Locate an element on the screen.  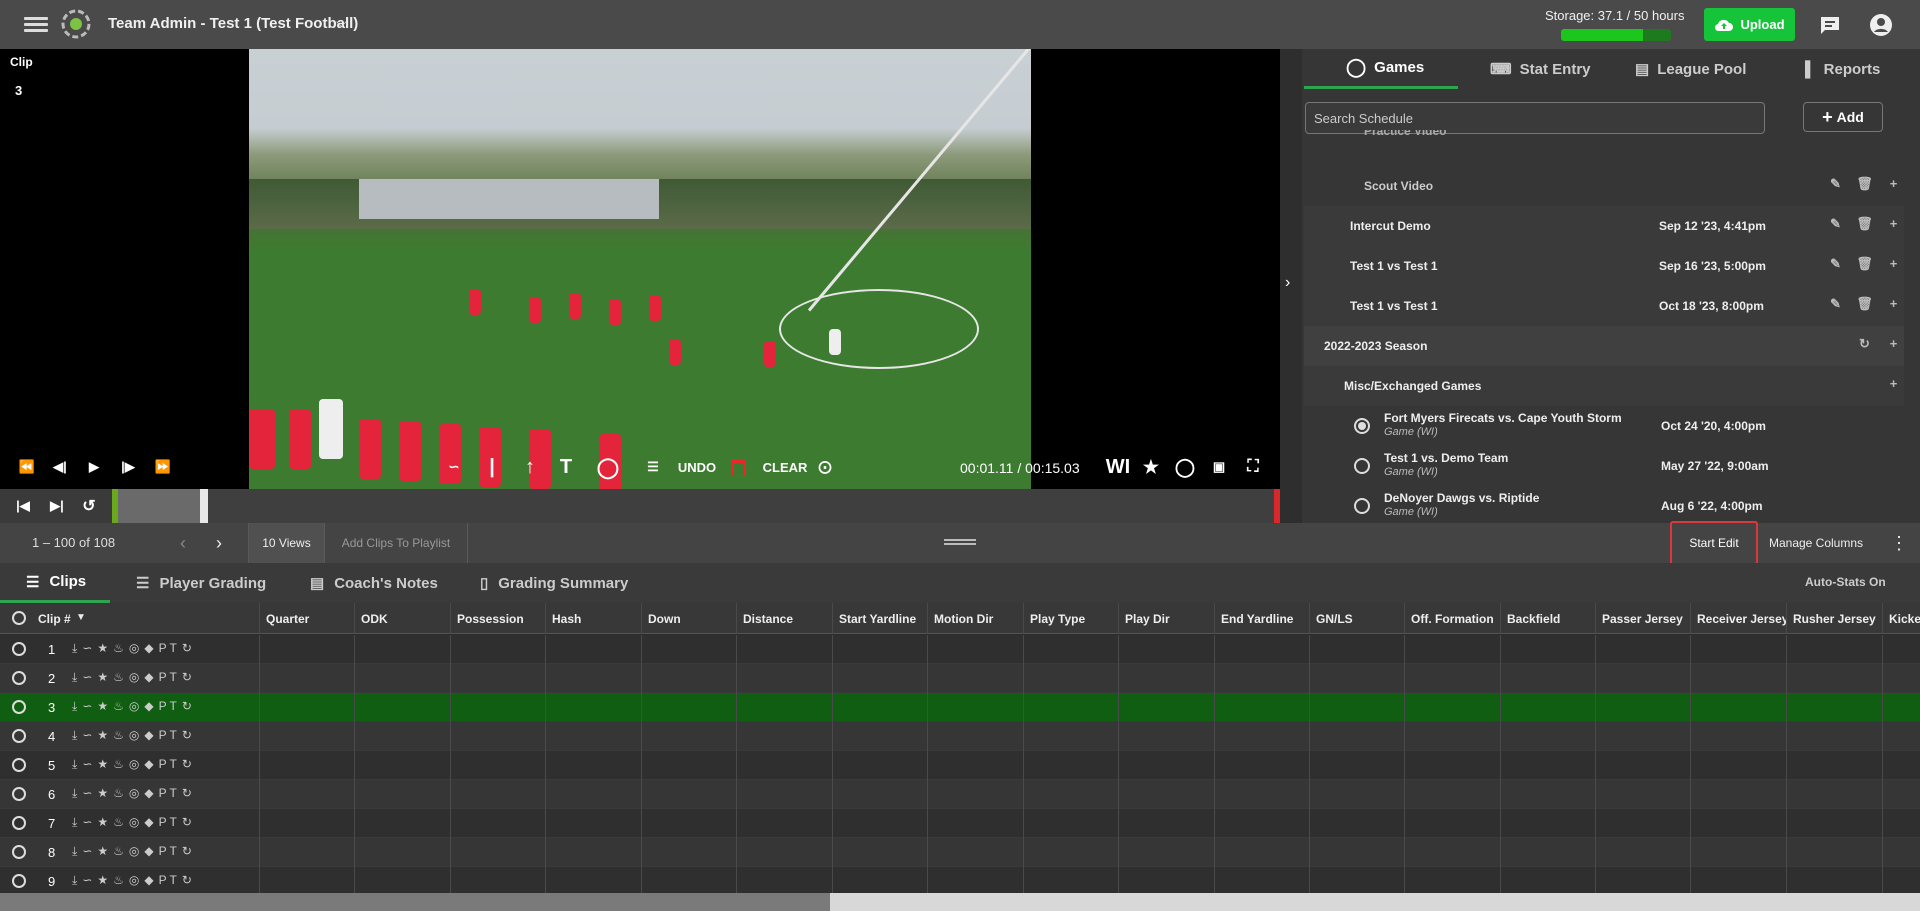
manage-columns-button: Manage Columns is located at coordinates (1816, 543).